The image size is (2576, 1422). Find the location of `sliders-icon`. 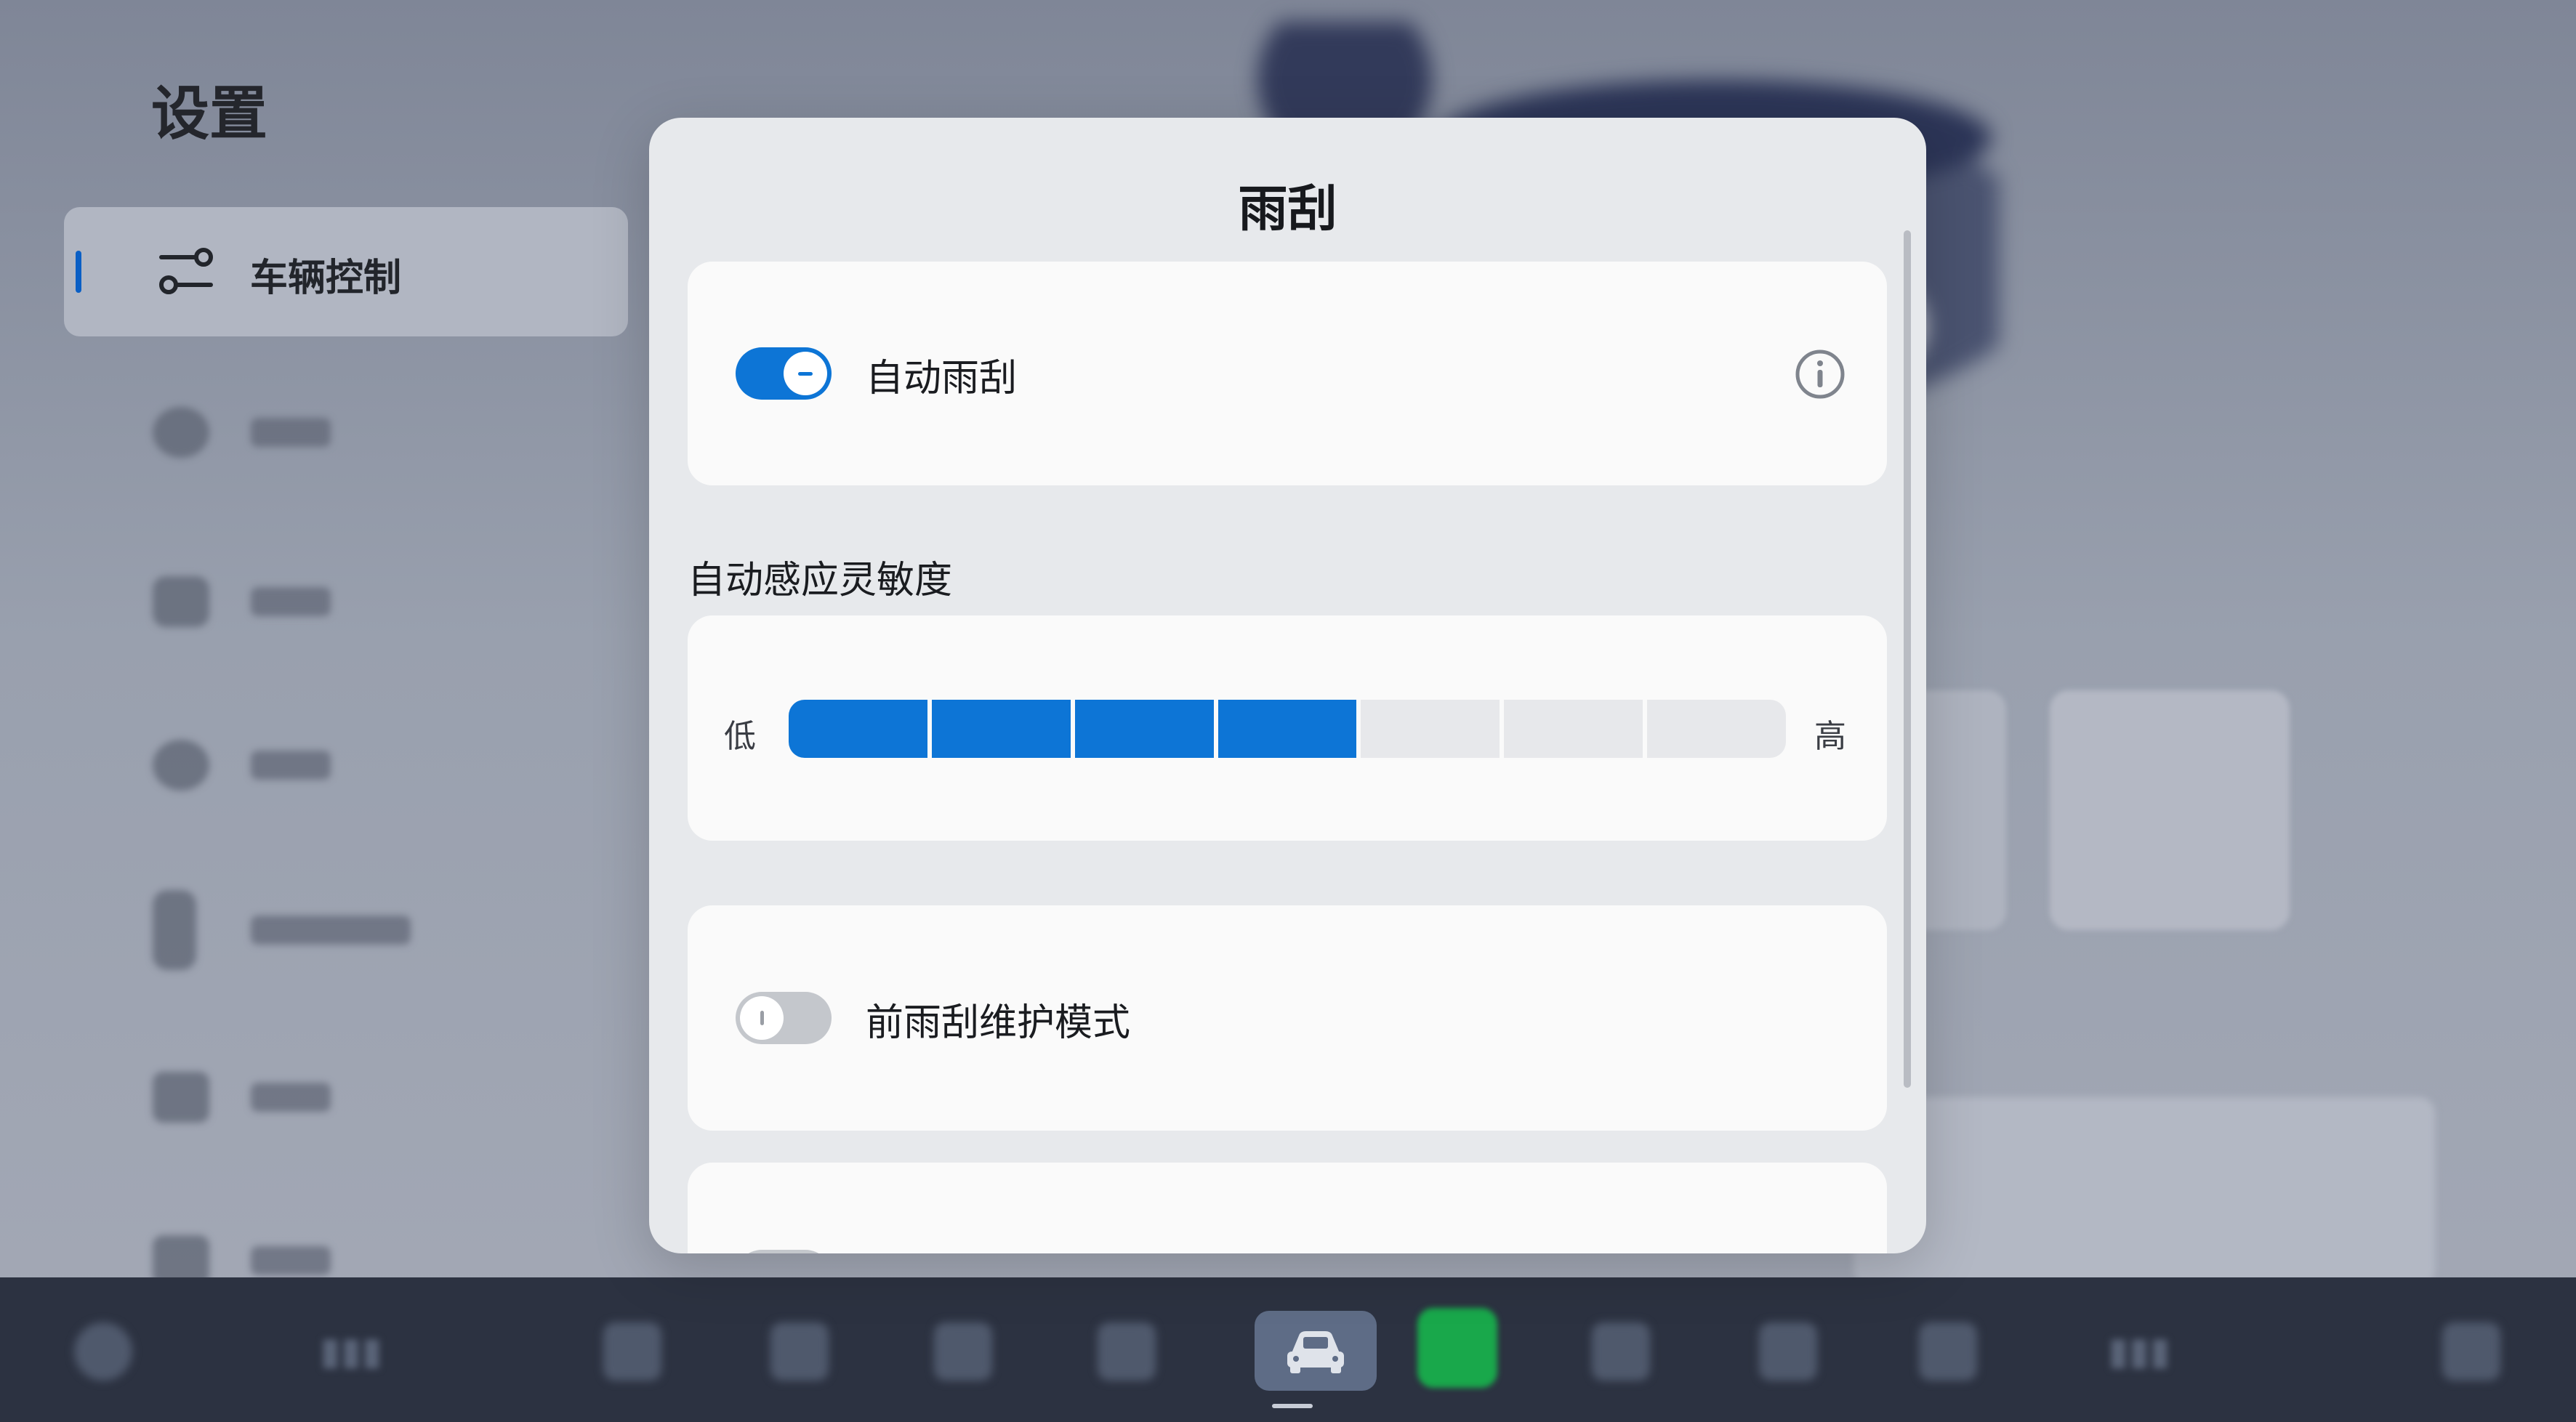

sliders-icon is located at coordinates (186, 271).